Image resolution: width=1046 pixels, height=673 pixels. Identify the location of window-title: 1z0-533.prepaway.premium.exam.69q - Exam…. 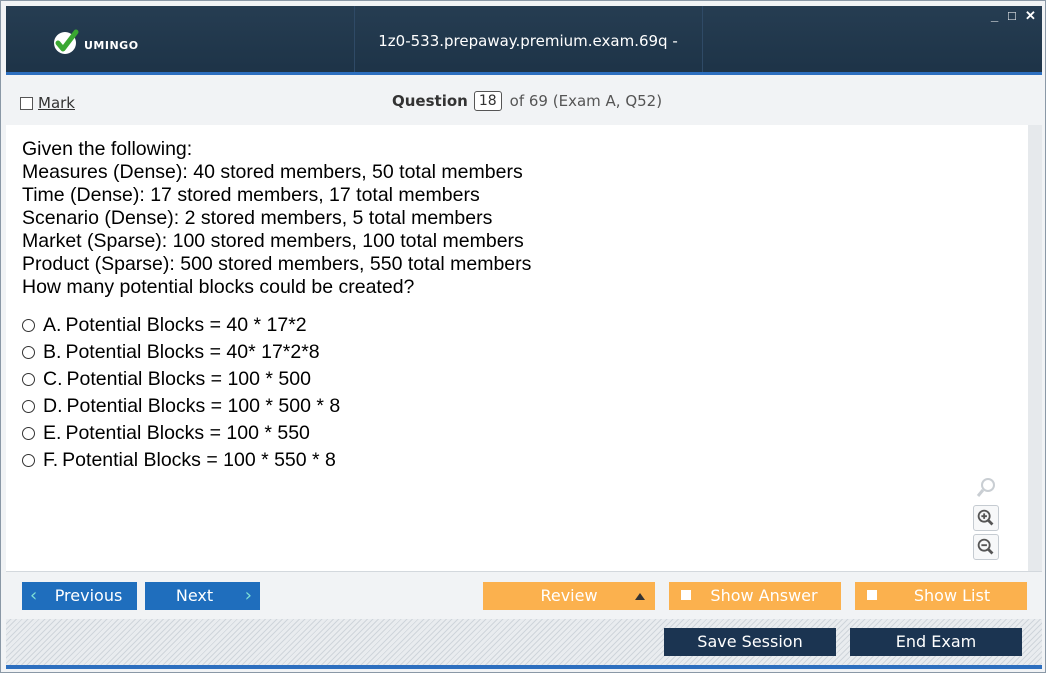
(528, 76).